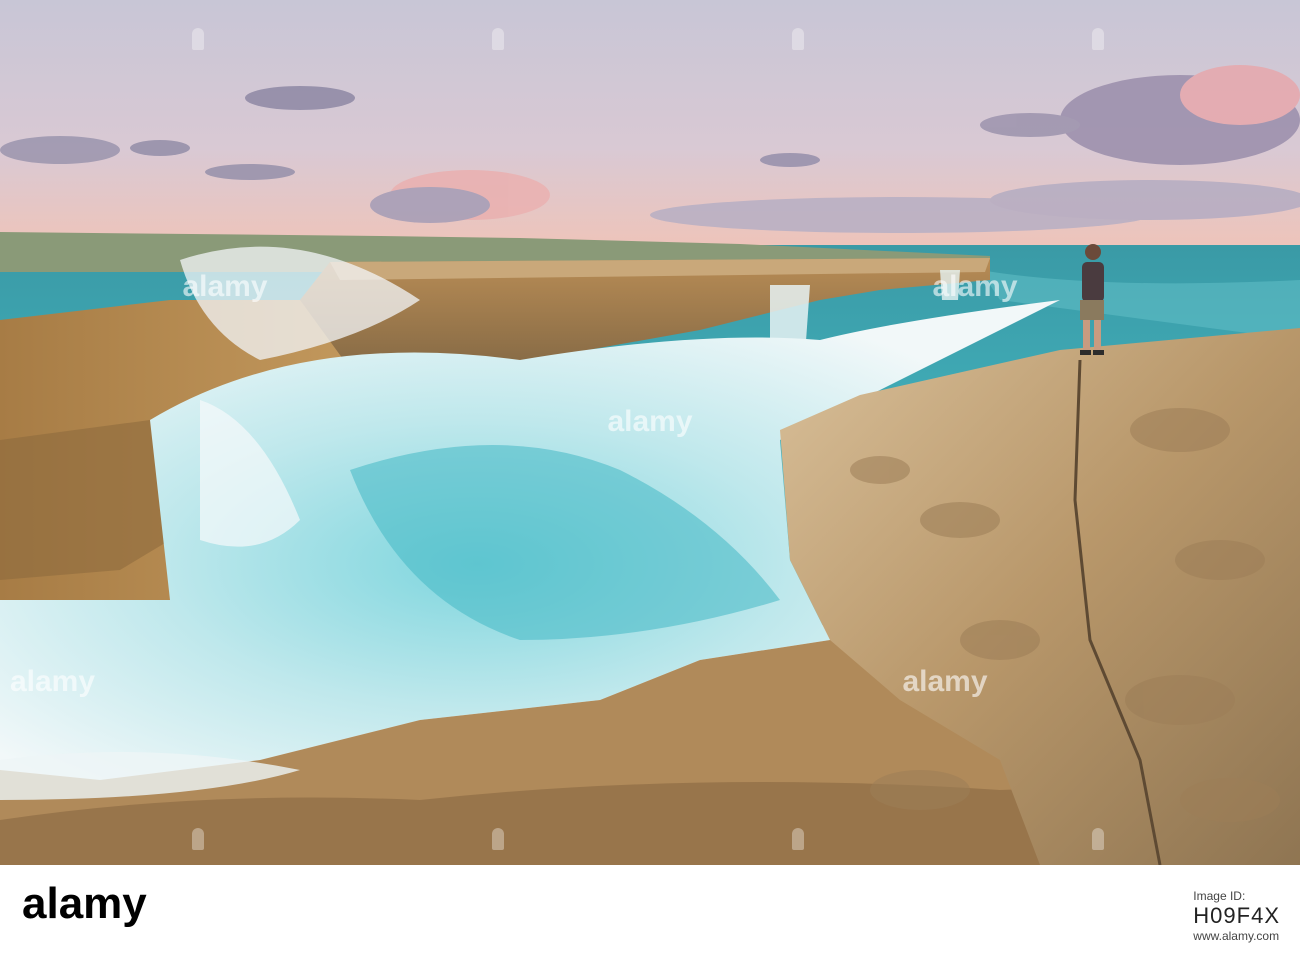  I want to click on image-id-block: Image ID: H09F4X www.alamy.com, so click(1236, 916).